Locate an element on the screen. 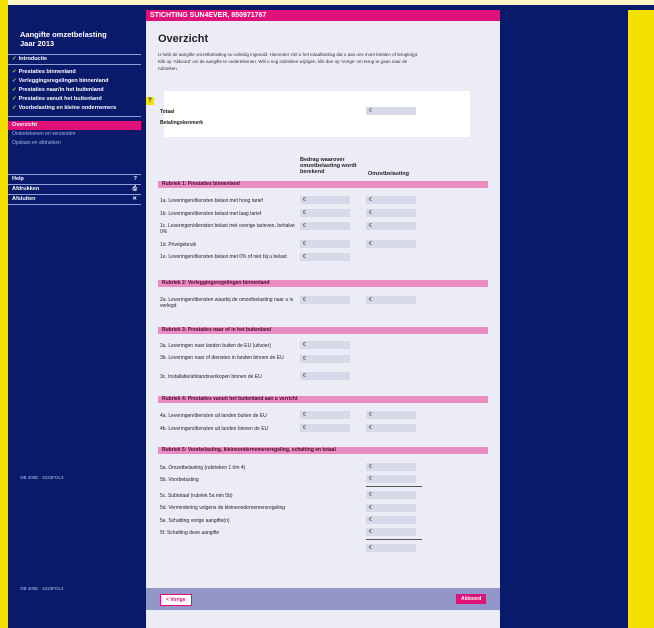 This screenshot has height=628, width=654. sidebar-item-prestaties-vanuit-buitenland: ✓ Prestaties vanuit het buitenland is located at coordinates (76, 99).